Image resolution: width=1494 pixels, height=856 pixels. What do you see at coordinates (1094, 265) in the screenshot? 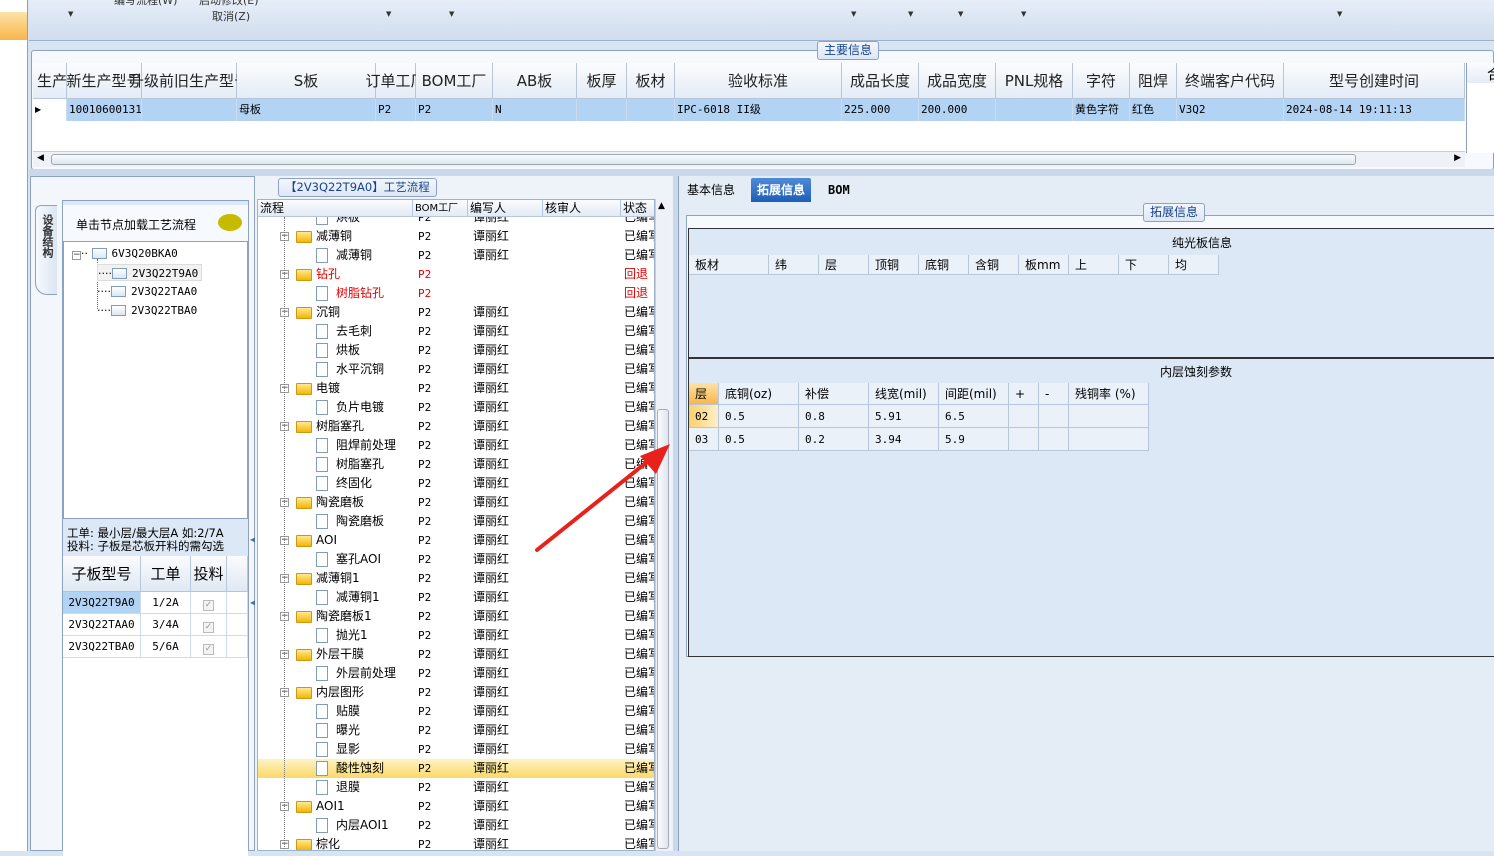
I see `plain-board-column-header: 上` at bounding box center [1094, 265].